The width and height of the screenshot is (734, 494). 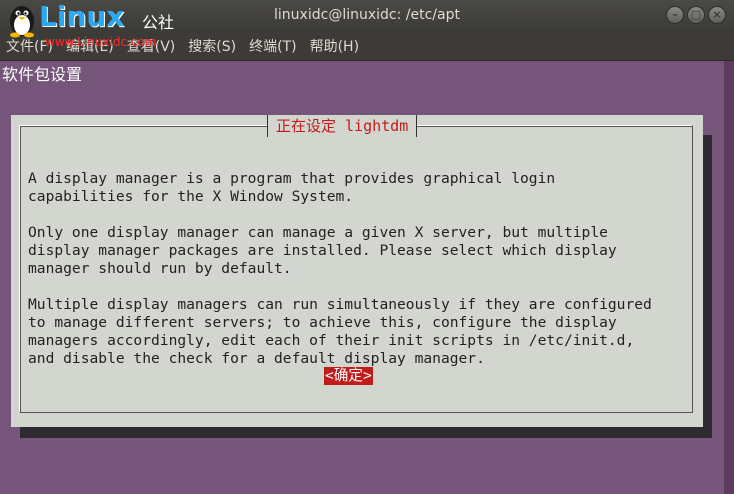 I want to click on tux-penguin-icon, so click(x=22, y=22).